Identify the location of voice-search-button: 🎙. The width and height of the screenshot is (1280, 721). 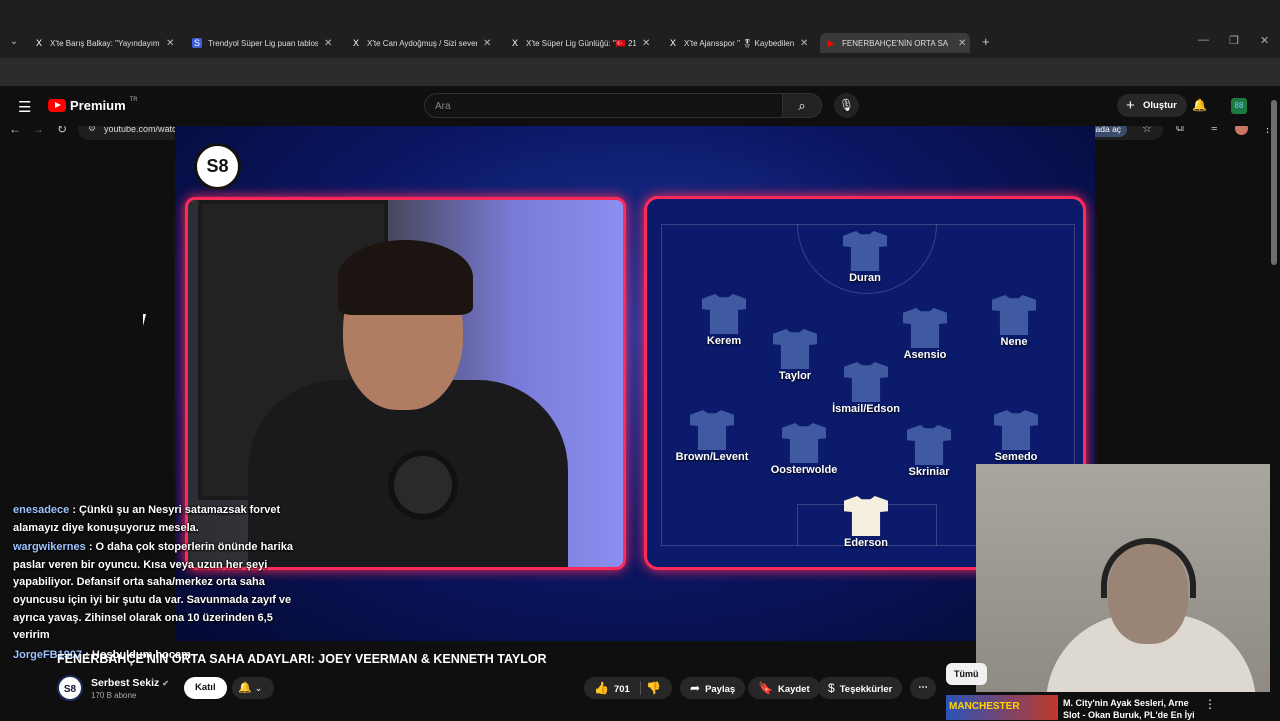
(846, 105).